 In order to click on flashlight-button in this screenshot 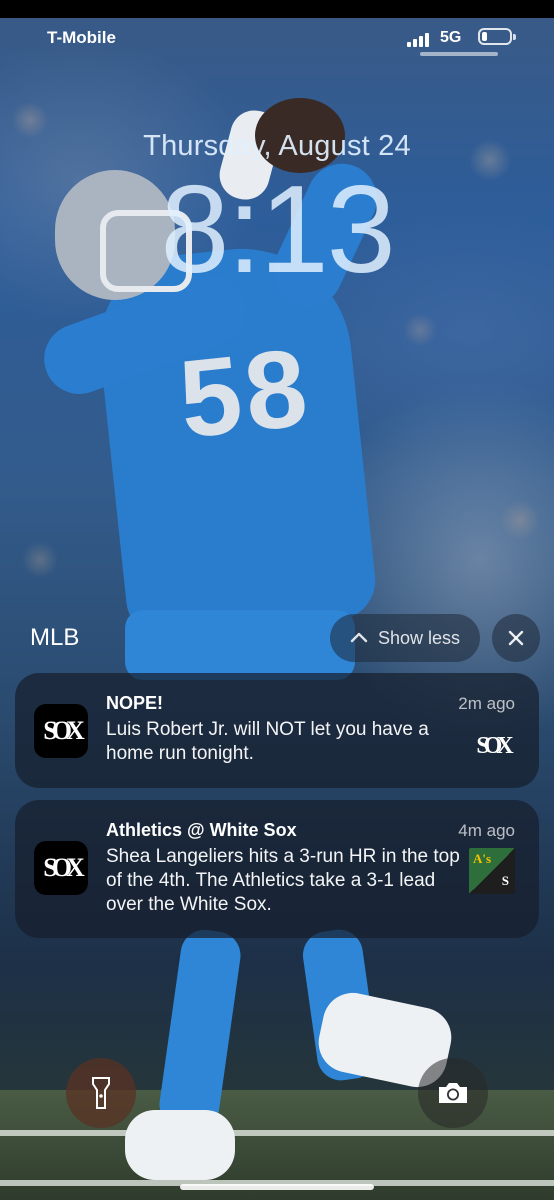, I will do `click(101, 1093)`.